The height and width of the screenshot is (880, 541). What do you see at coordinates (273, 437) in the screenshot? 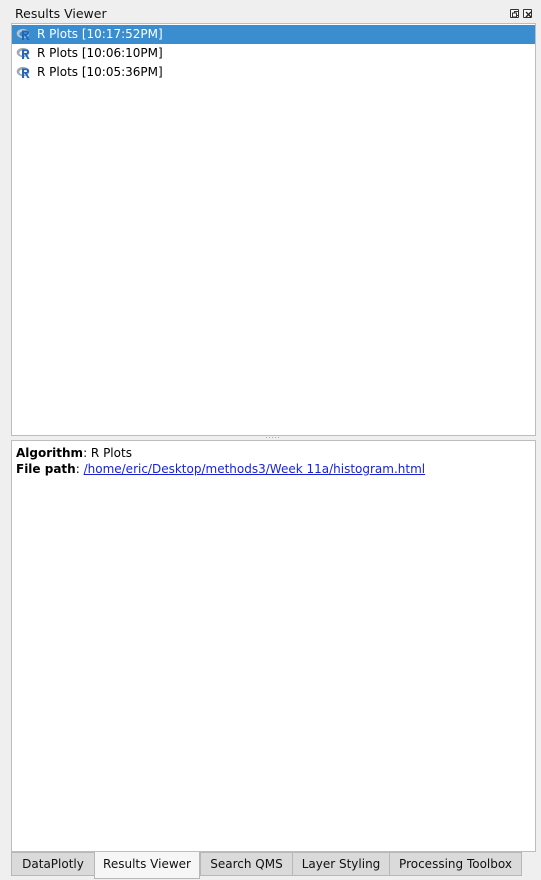
I see `splitter-handle` at bounding box center [273, 437].